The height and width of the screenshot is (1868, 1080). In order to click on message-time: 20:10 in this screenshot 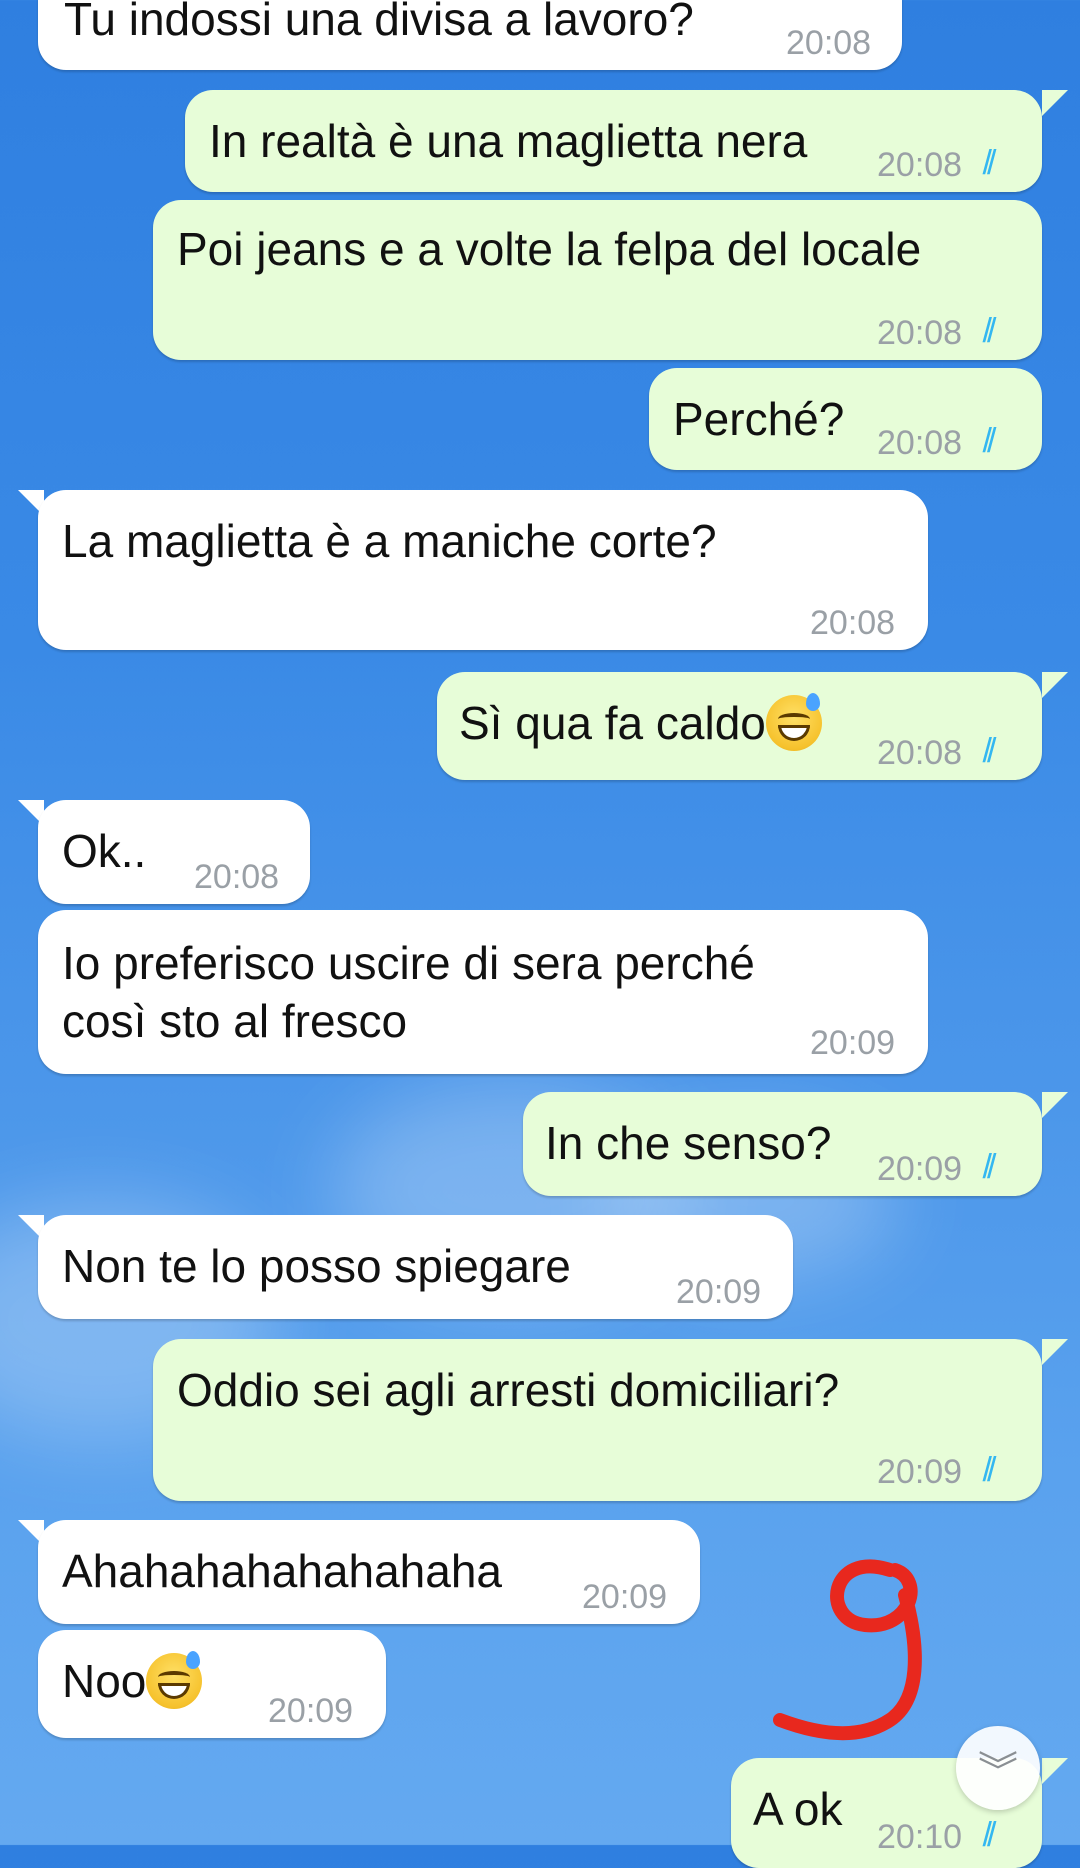, I will do `click(920, 1837)`.